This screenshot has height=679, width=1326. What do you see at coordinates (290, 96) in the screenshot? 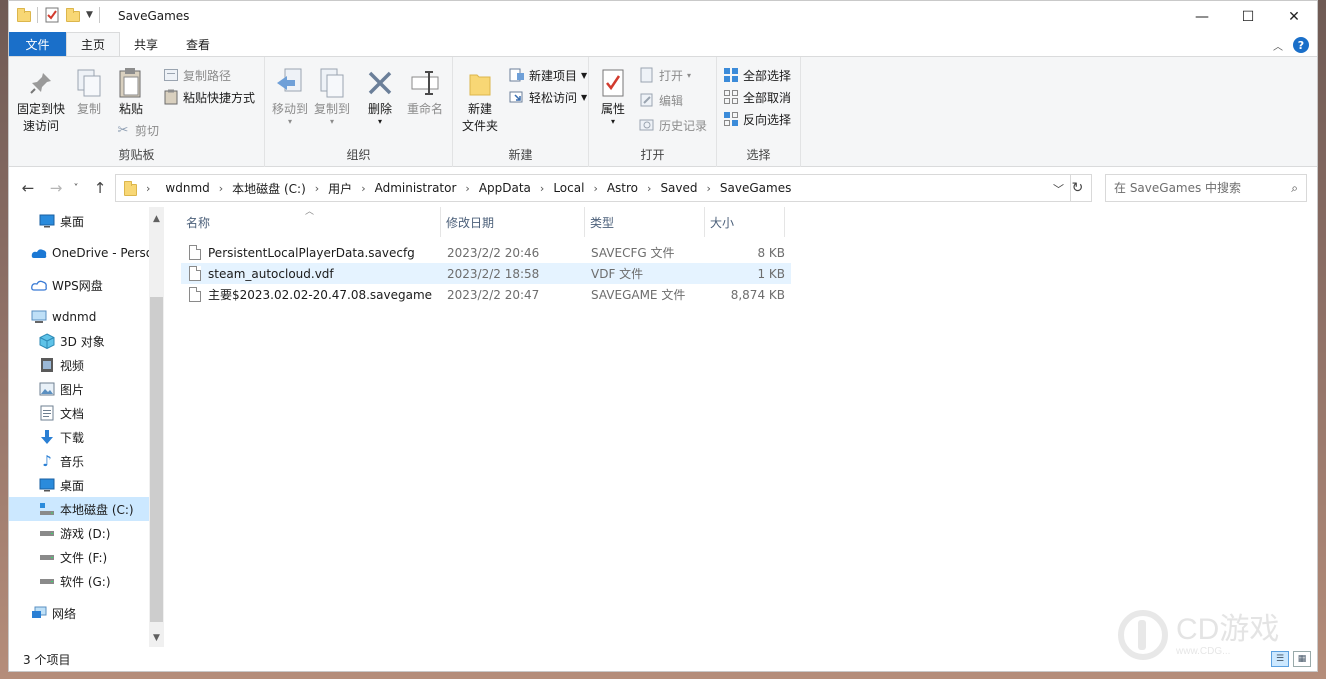
I see `move-to-button: 移动到 ▾` at bounding box center [290, 96].